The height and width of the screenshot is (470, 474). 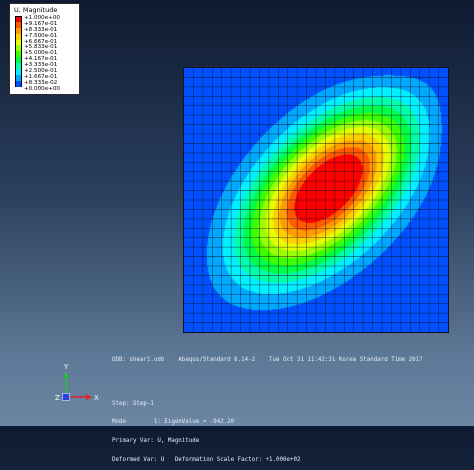 What do you see at coordinates (173, 422) in the screenshot?
I see `status-mode: Mode 1: EigenValue = -942.20` at bounding box center [173, 422].